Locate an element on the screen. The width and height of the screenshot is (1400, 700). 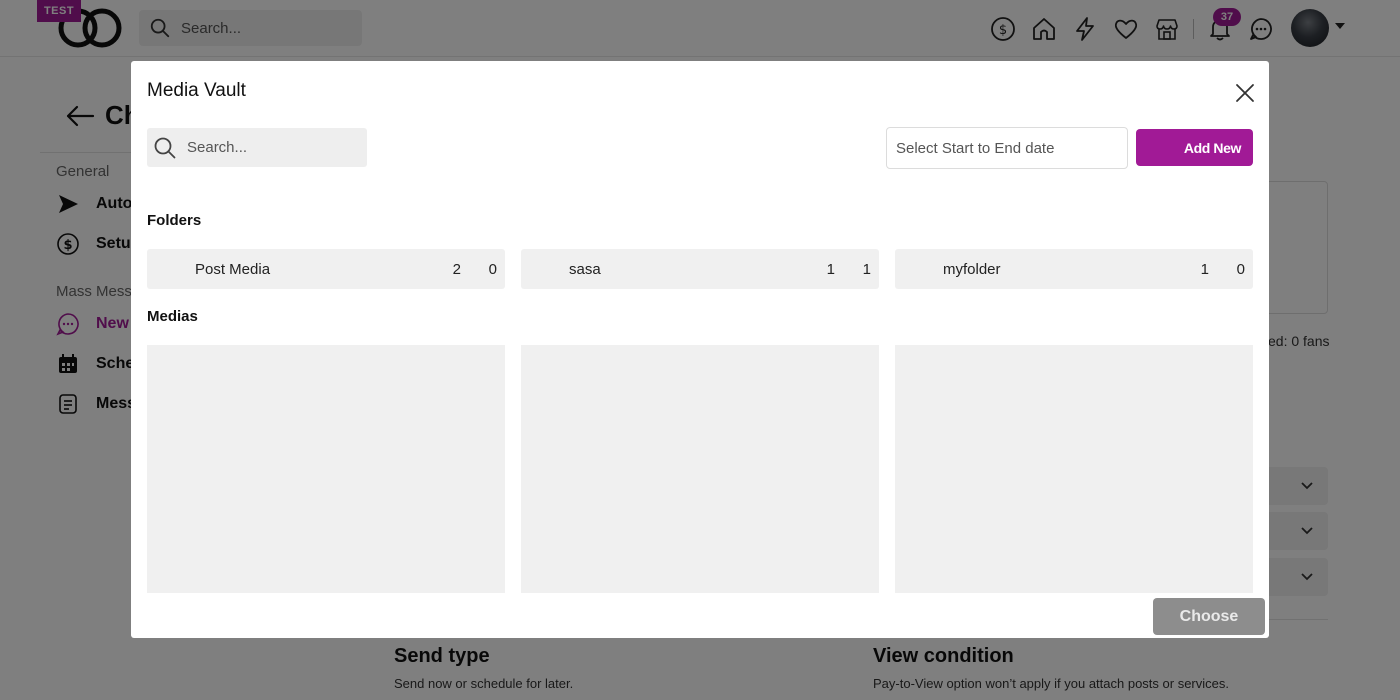
folder-item: myfolder 1 0 is located at coordinates (1074, 269).